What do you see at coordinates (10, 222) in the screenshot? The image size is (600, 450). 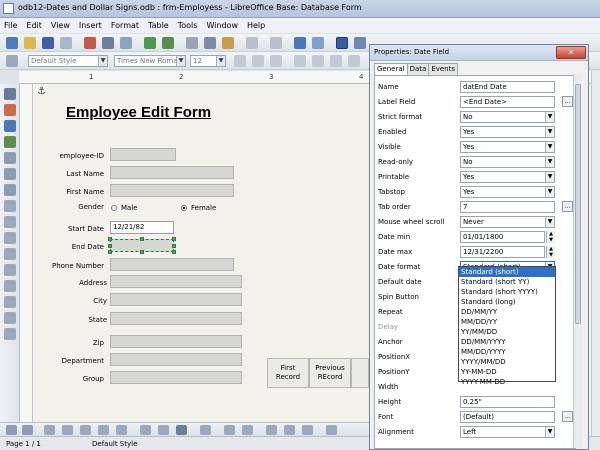 I see `checkbox-icon` at bounding box center [10, 222].